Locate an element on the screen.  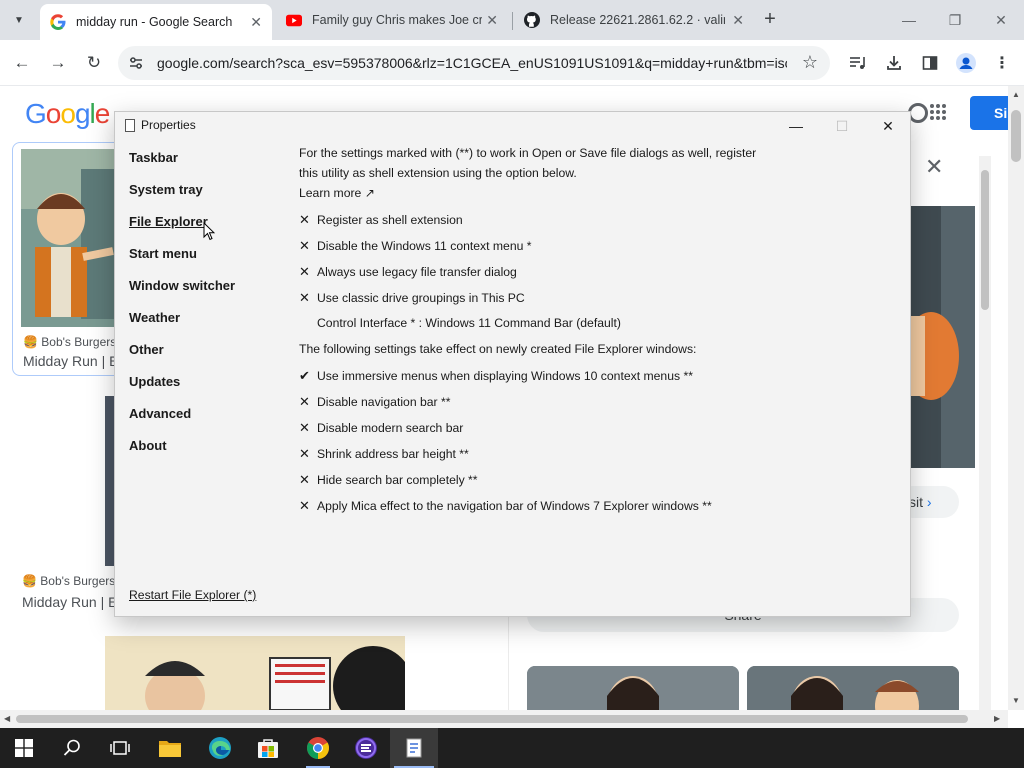
nav-item-updates: Updates is located at coordinates (154, 381).